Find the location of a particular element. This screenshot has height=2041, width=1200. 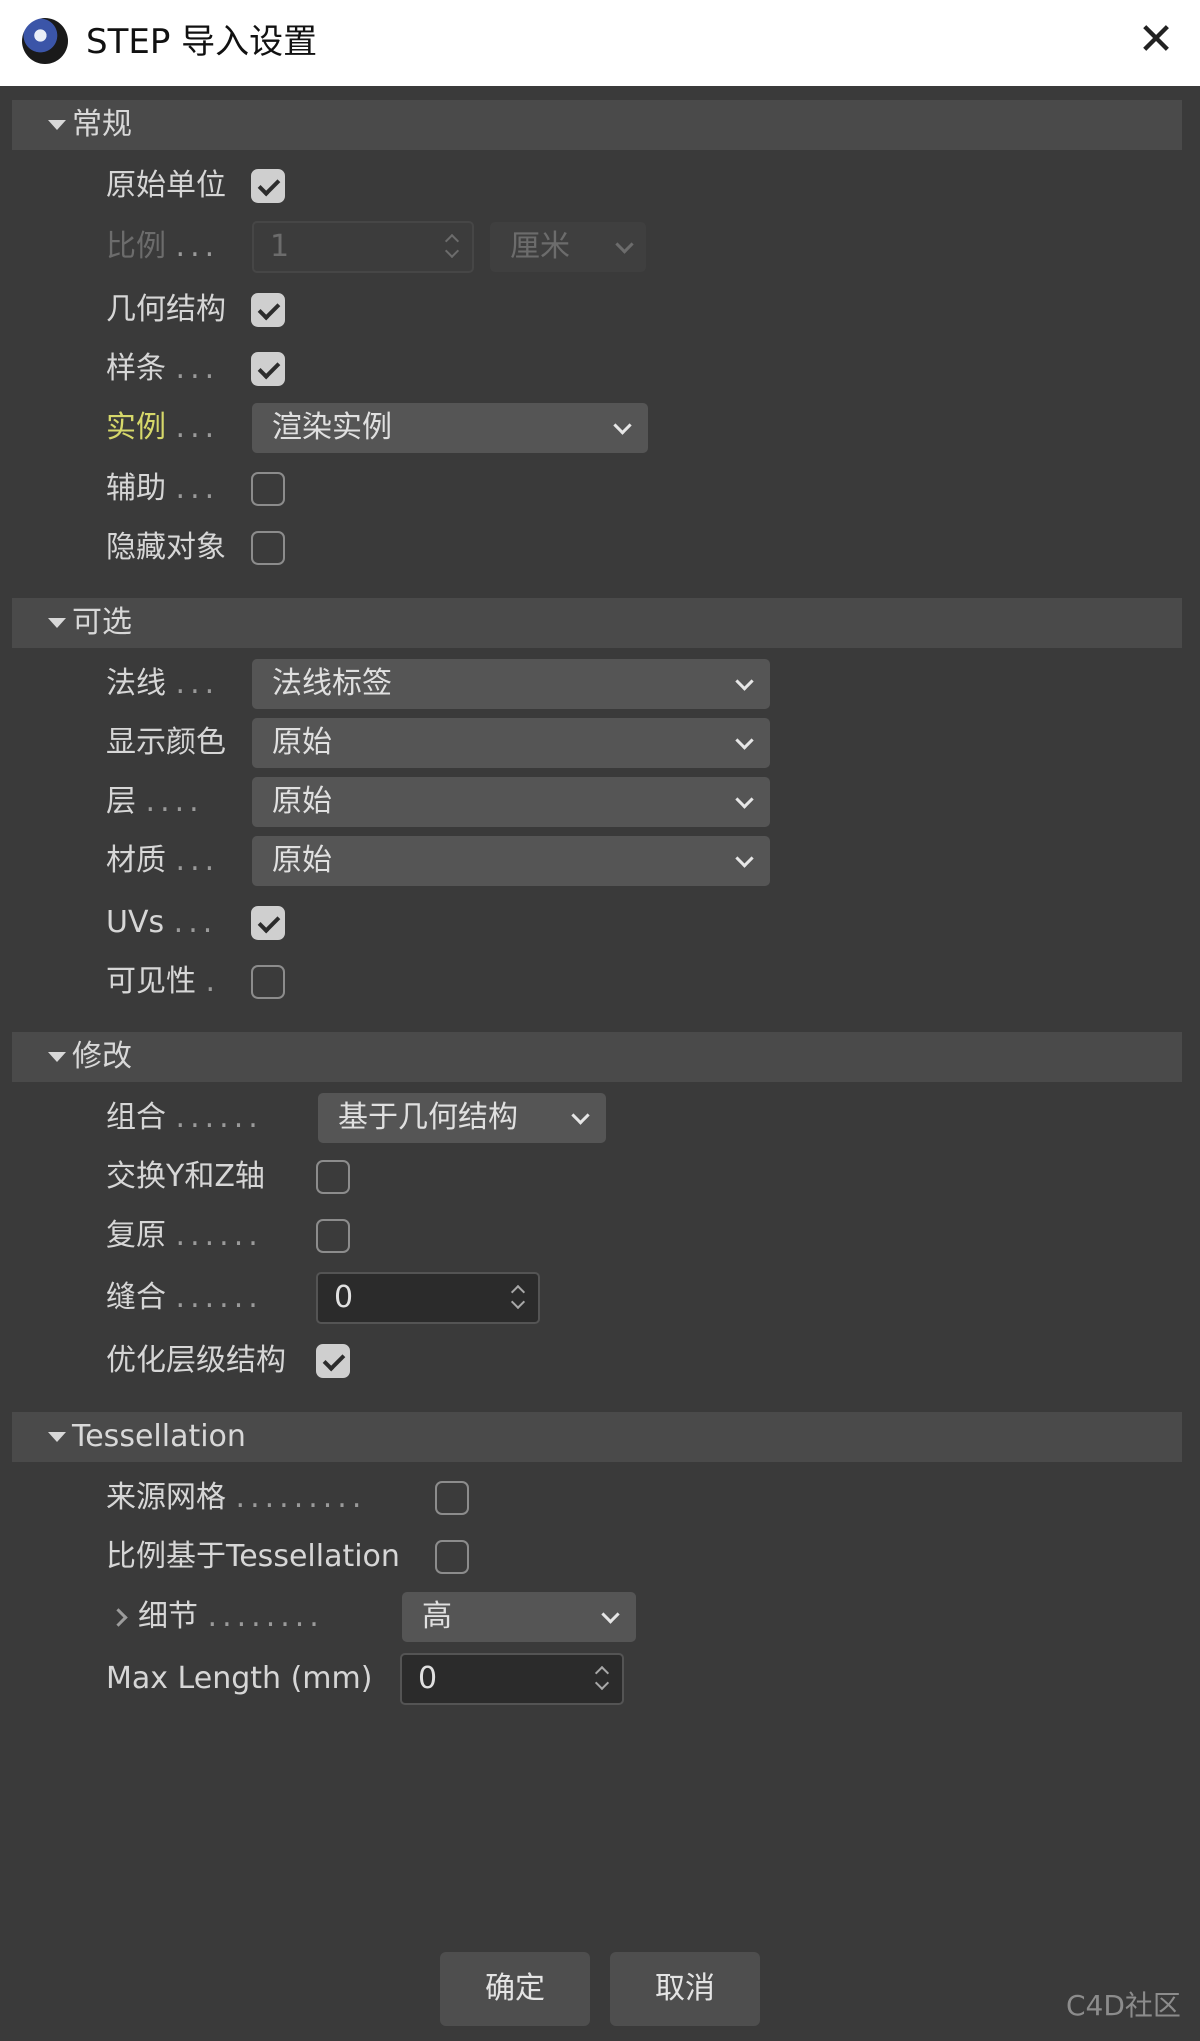

scale-unit-value: 厘米 is located at coordinates (540, 246).